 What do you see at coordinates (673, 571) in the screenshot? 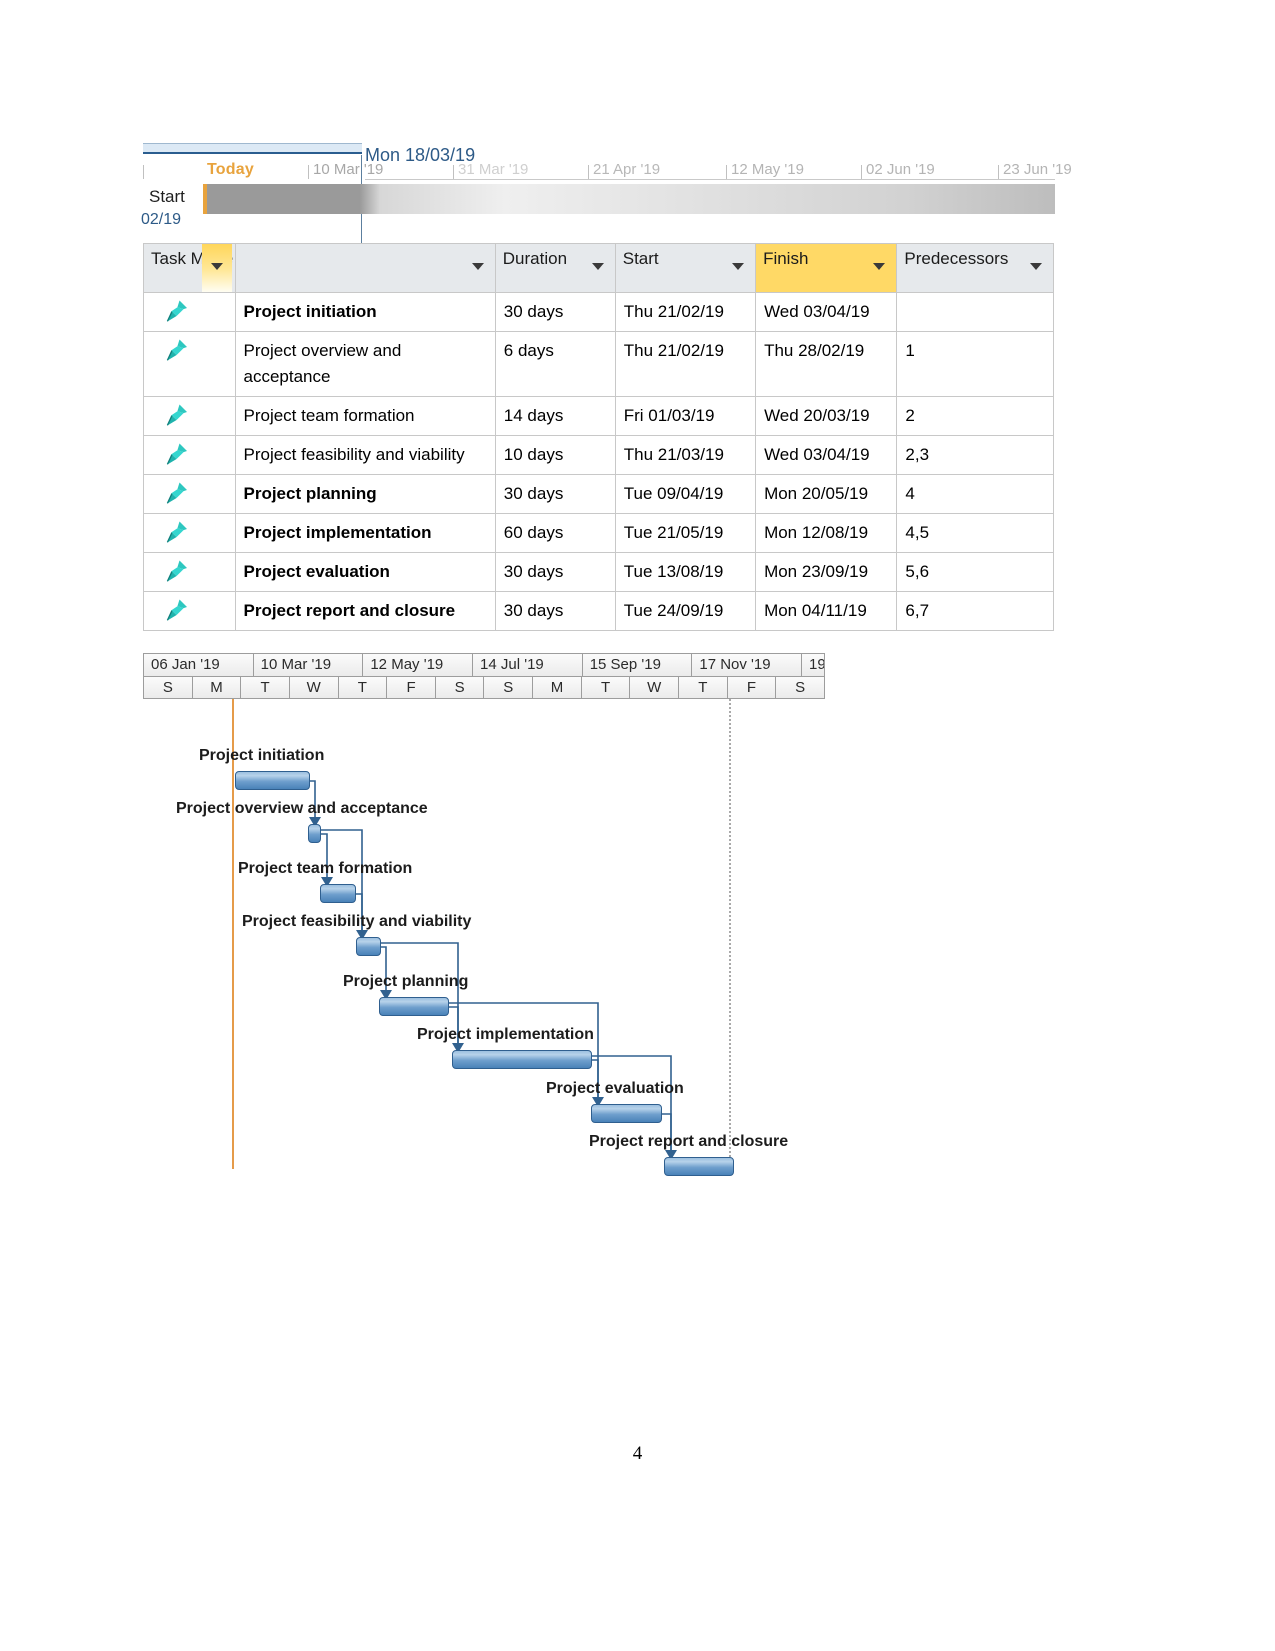
I see `cell-start-text: Tue 13/08/19` at bounding box center [673, 571].